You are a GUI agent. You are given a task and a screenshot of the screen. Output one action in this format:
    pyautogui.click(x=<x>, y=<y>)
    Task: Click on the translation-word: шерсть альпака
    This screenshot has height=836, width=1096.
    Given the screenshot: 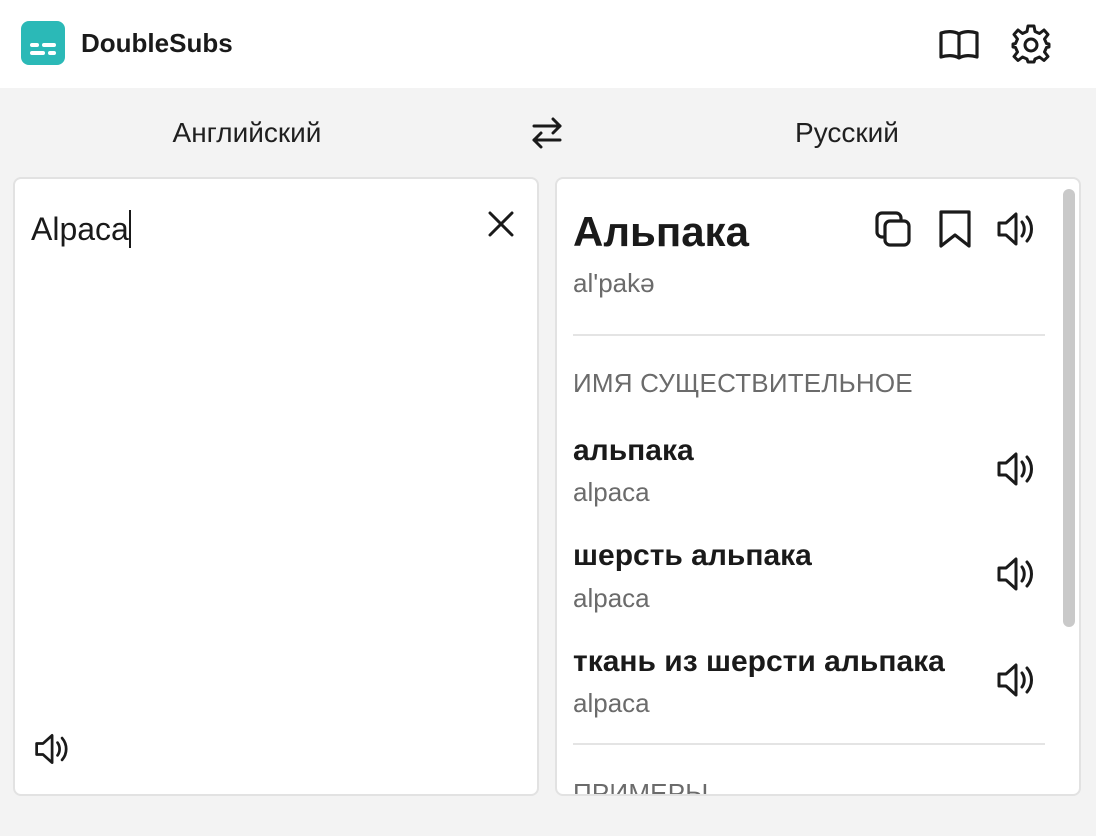 What is the action you would take?
    pyautogui.click(x=692, y=556)
    